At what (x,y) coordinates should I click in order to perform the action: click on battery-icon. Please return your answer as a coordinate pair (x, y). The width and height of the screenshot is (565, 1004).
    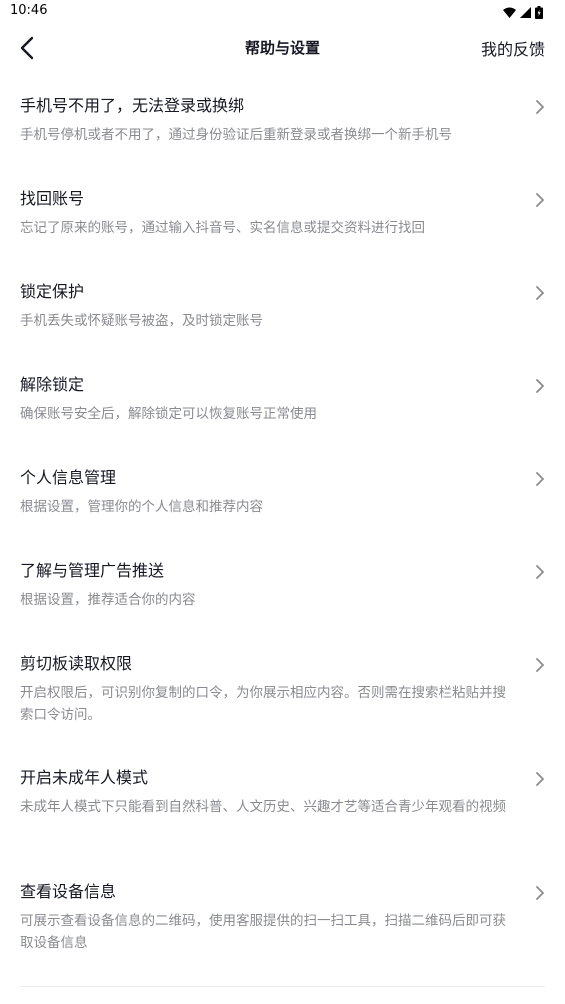
    Looking at the image, I should click on (539, 12).